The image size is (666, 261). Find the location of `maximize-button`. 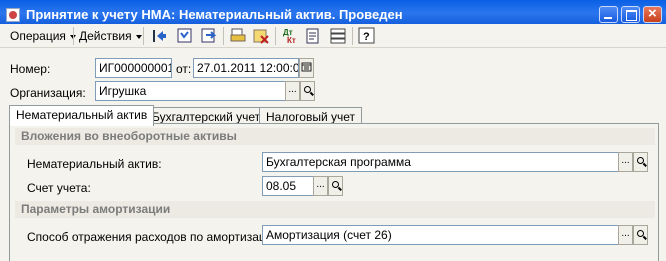

maximize-button is located at coordinates (630, 14).